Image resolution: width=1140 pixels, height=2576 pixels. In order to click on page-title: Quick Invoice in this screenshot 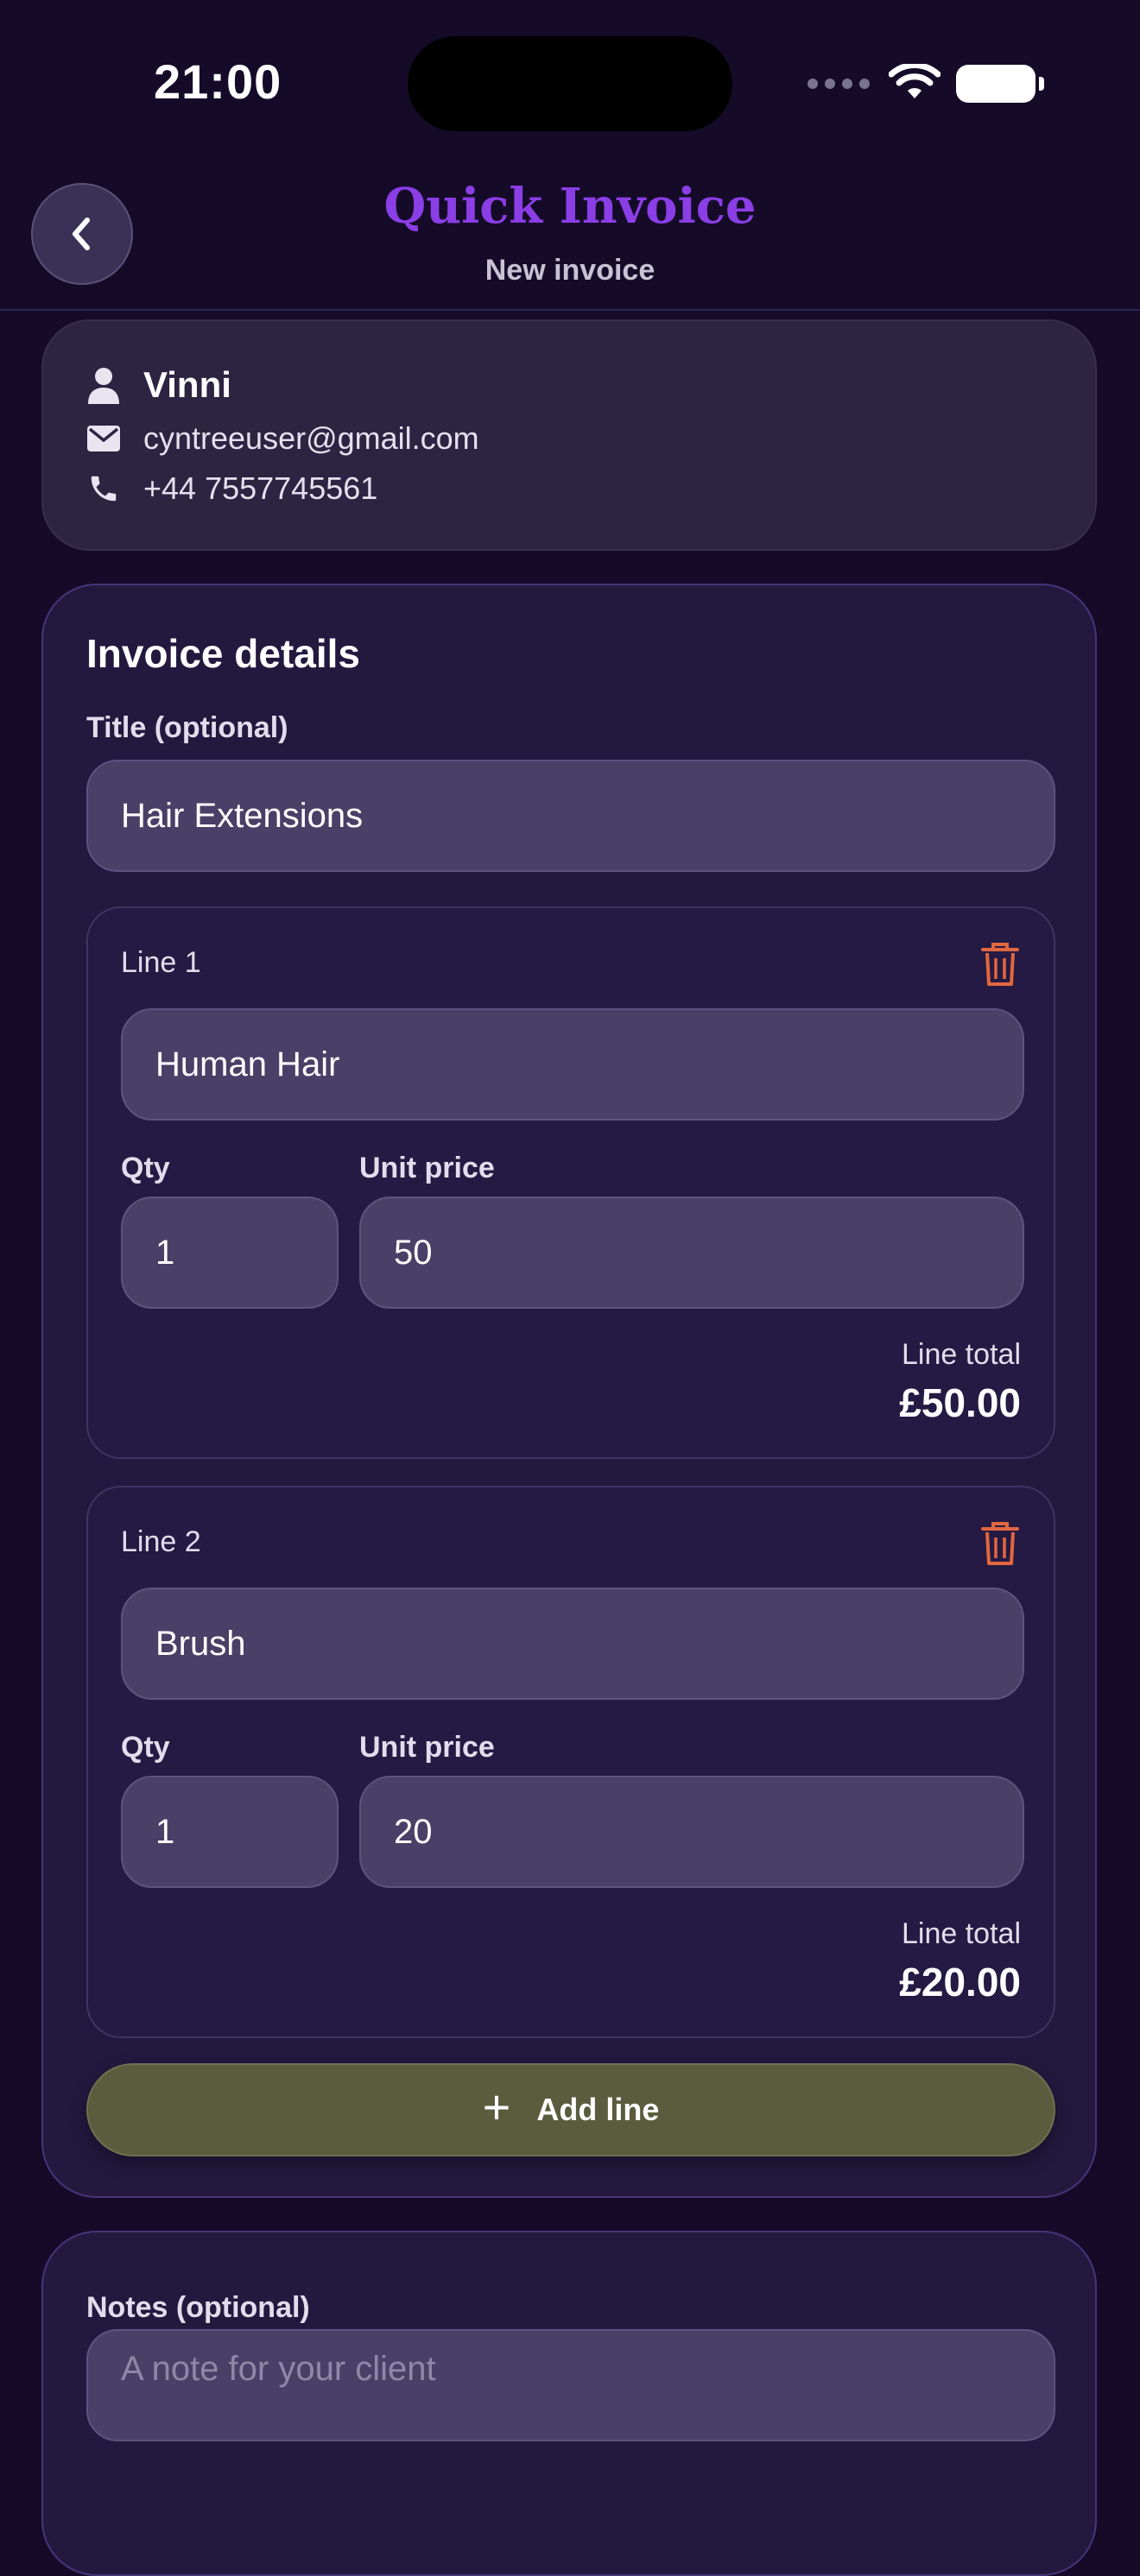, I will do `click(570, 206)`.